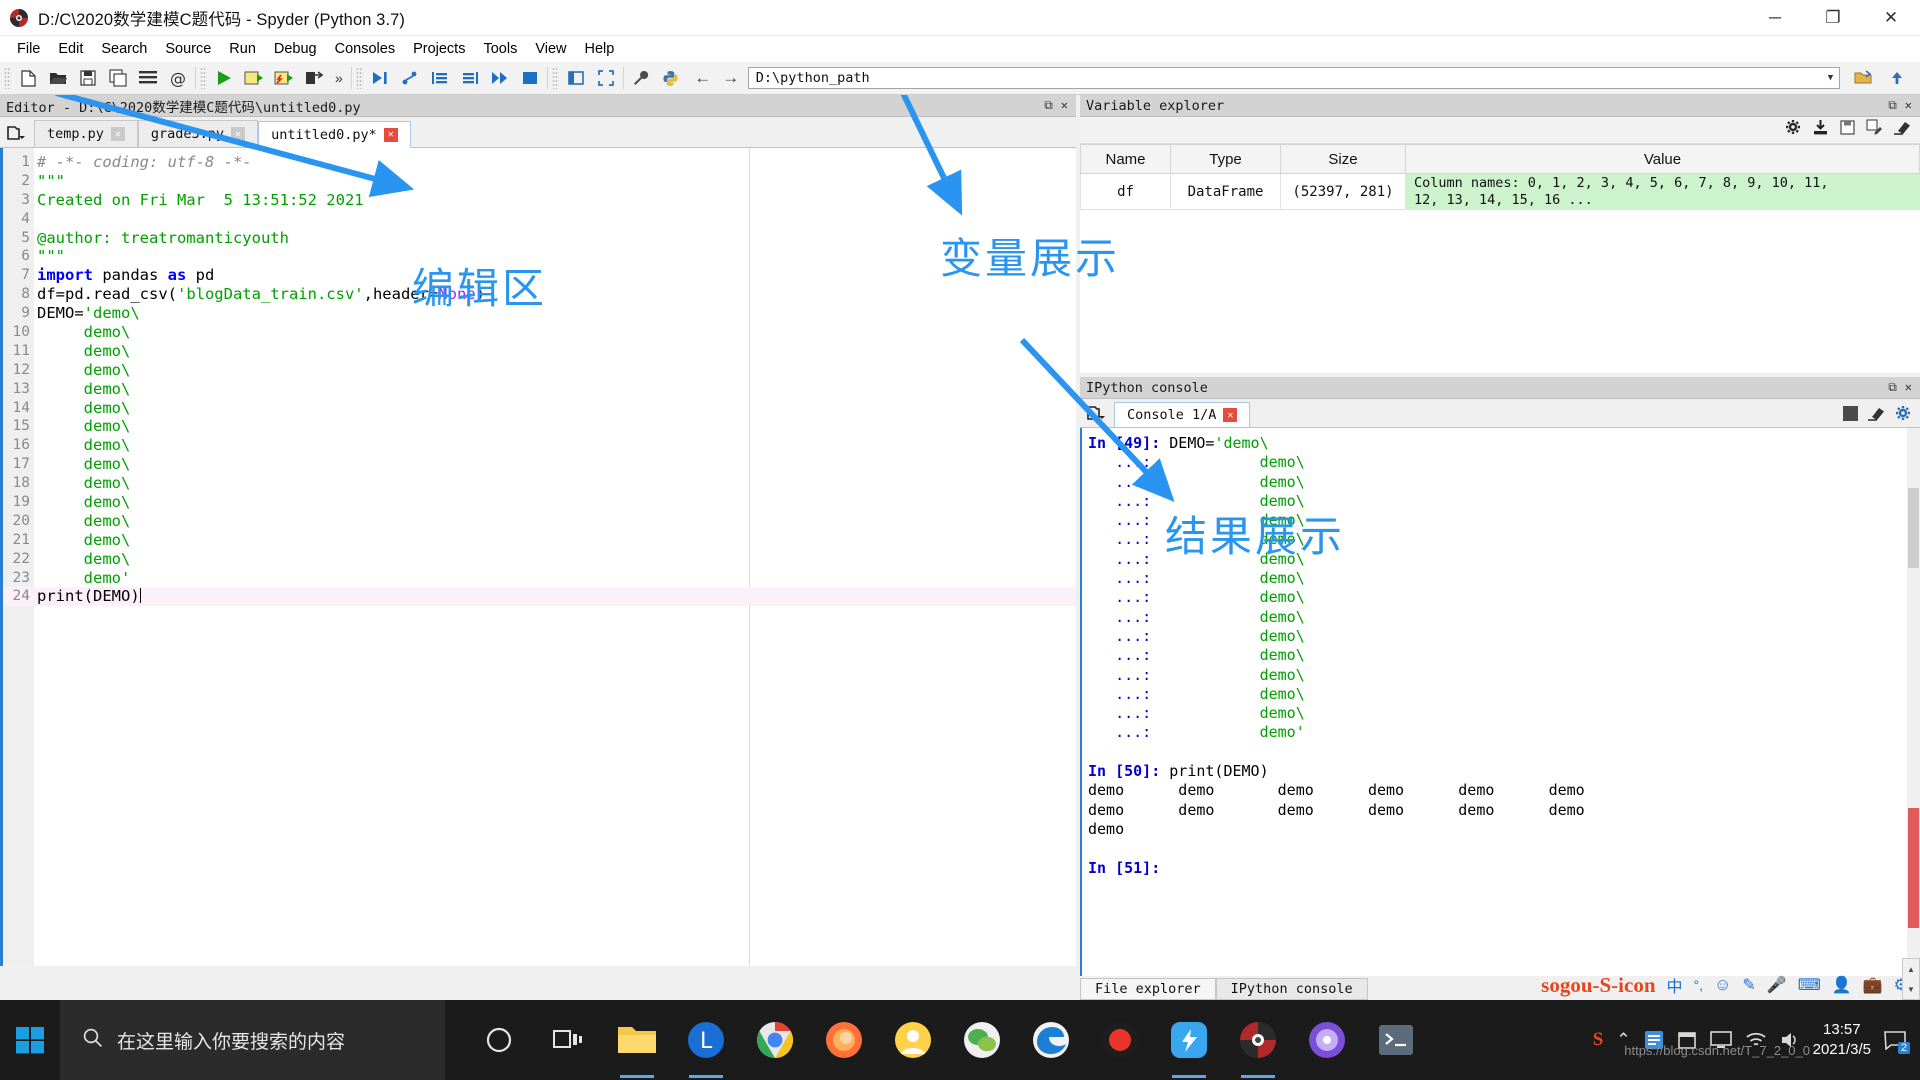 This screenshot has width=1920, height=1080. I want to click on wechat-icon, so click(982, 1040).